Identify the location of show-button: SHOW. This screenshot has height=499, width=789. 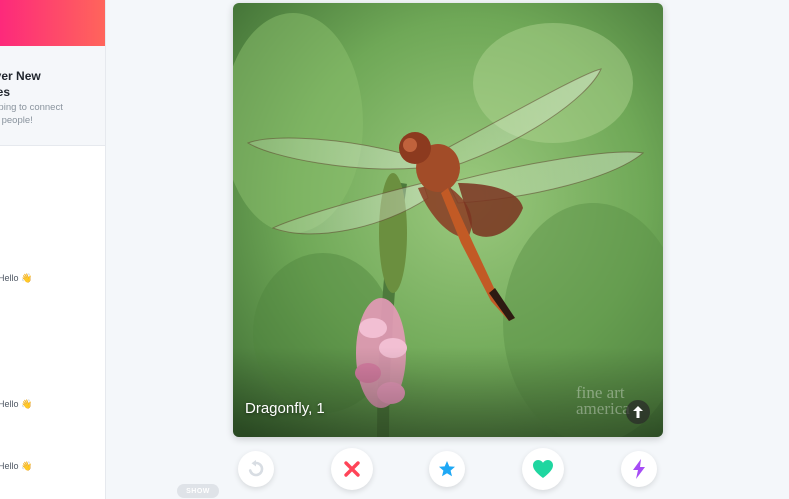
(198, 491).